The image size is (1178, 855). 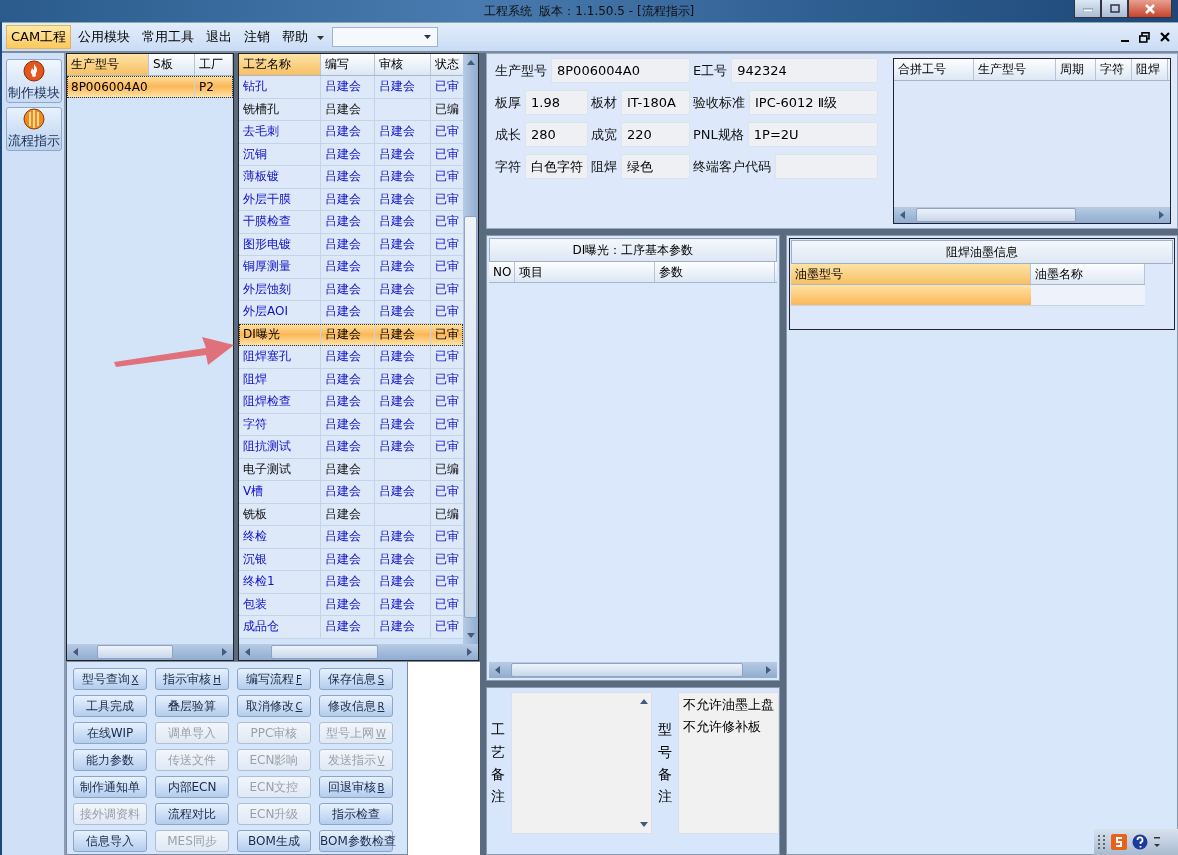 What do you see at coordinates (274, 706) in the screenshot?
I see `action-button: 取消修改 C` at bounding box center [274, 706].